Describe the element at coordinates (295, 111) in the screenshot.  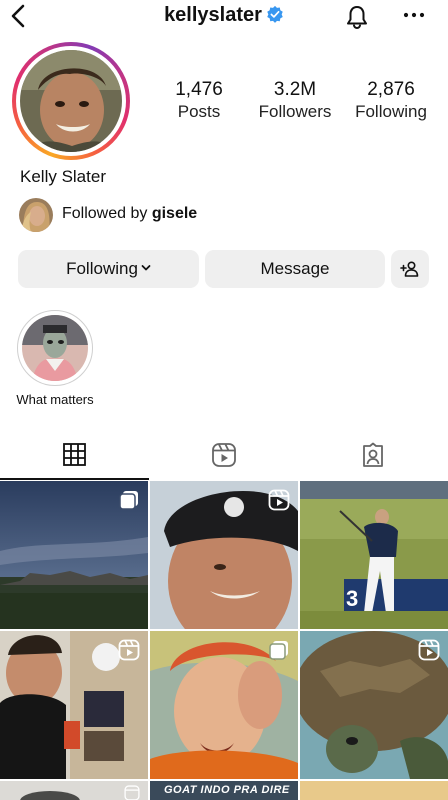
I see `followers-label: Followers` at that location.